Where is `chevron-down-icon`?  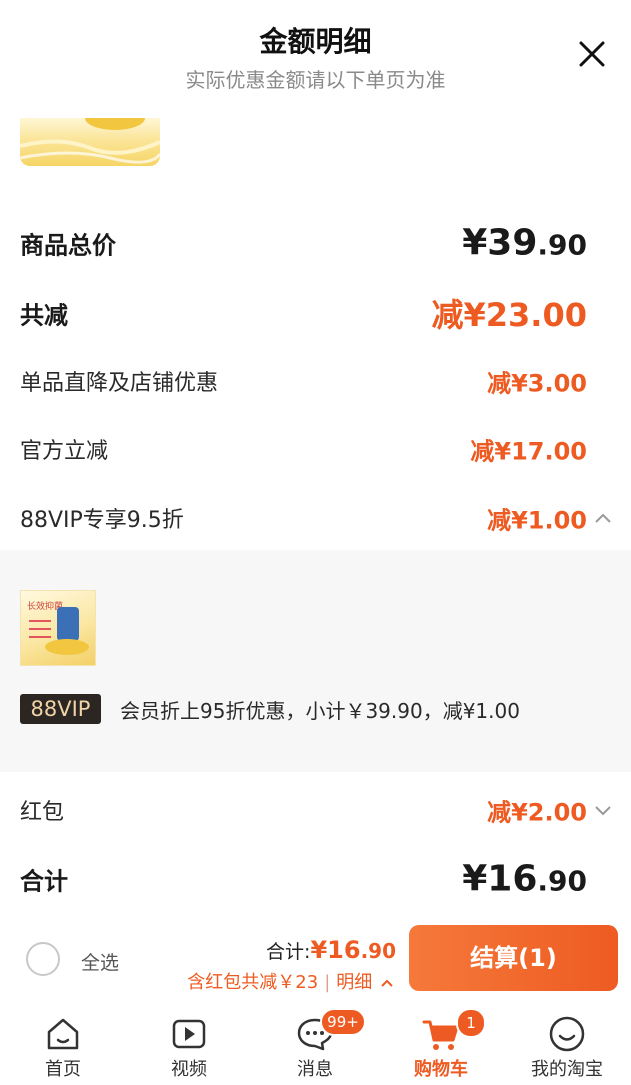 chevron-down-icon is located at coordinates (603, 810).